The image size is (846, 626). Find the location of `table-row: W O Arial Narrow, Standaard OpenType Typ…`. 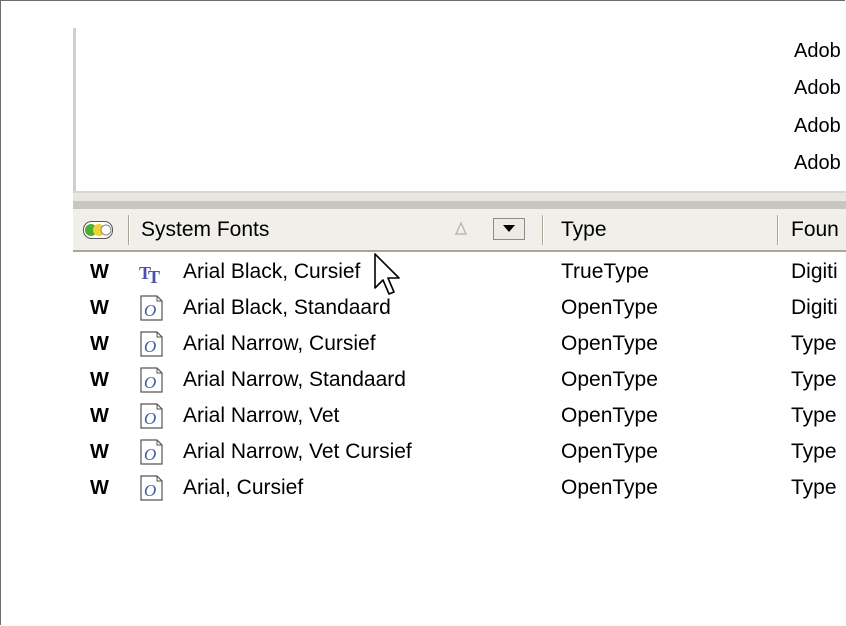

table-row: W O Arial Narrow, Standaard OpenType Typ… is located at coordinates (459, 380).